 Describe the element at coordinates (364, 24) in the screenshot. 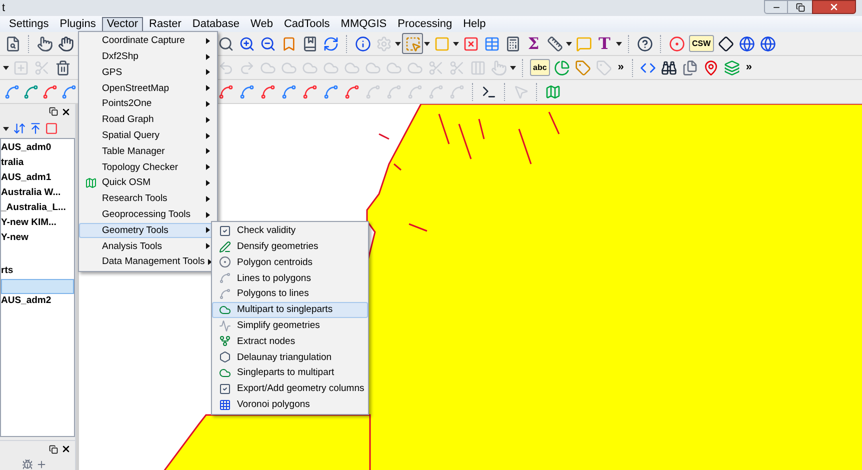

I see `menu-bar-item: MMQGIS` at that location.